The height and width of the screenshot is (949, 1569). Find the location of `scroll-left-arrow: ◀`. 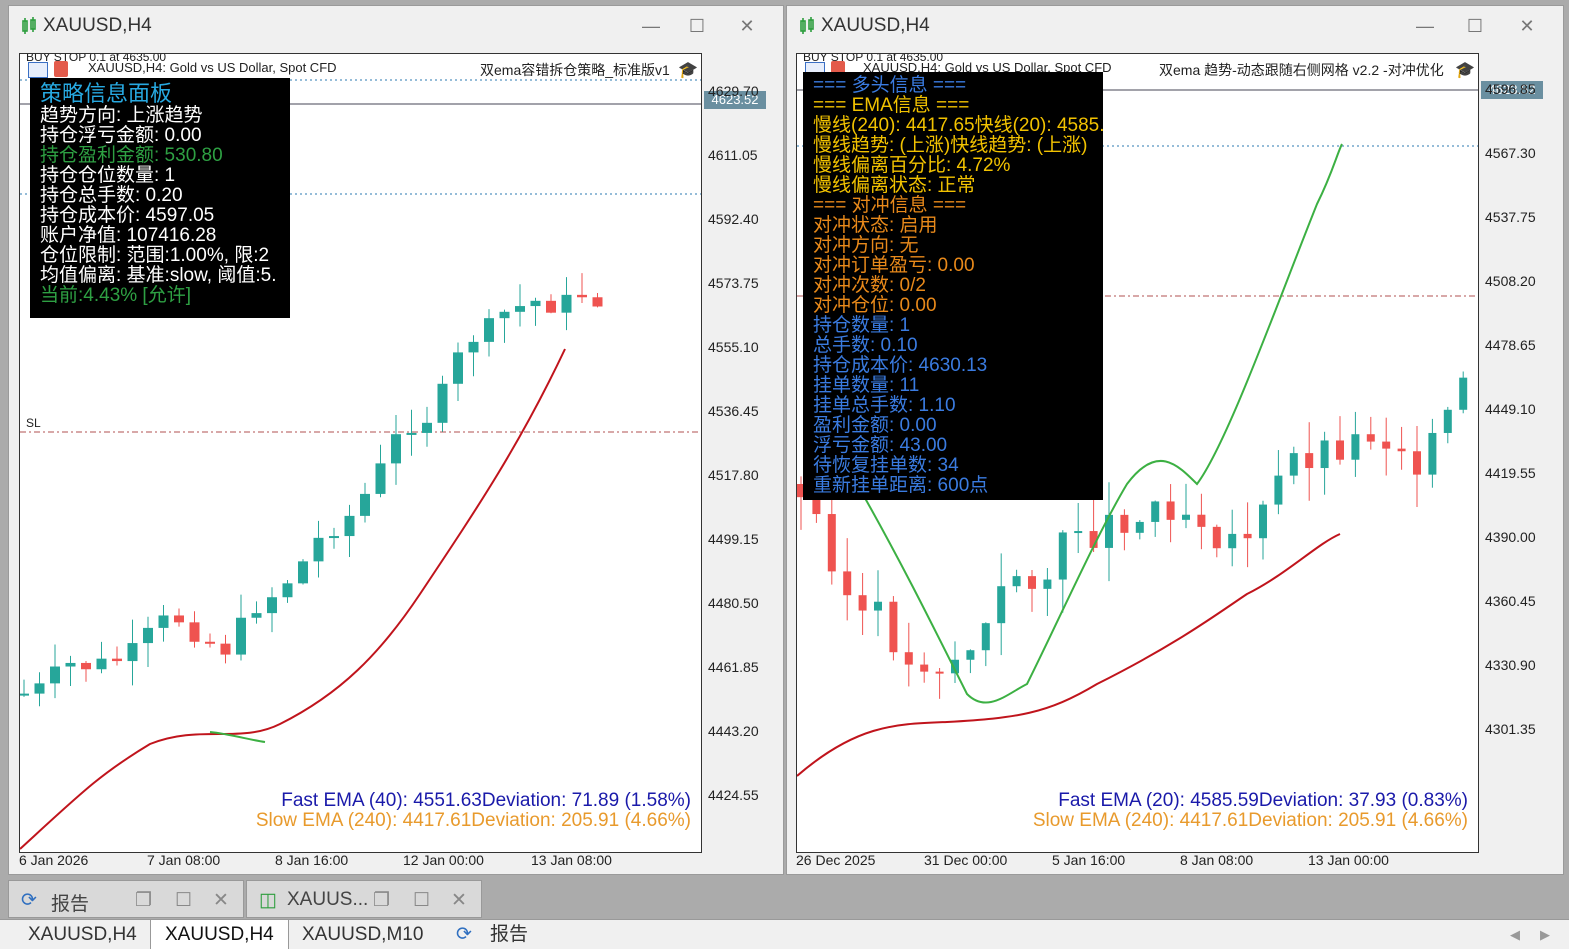

scroll-left-arrow: ◀ is located at coordinates (1515, 934).